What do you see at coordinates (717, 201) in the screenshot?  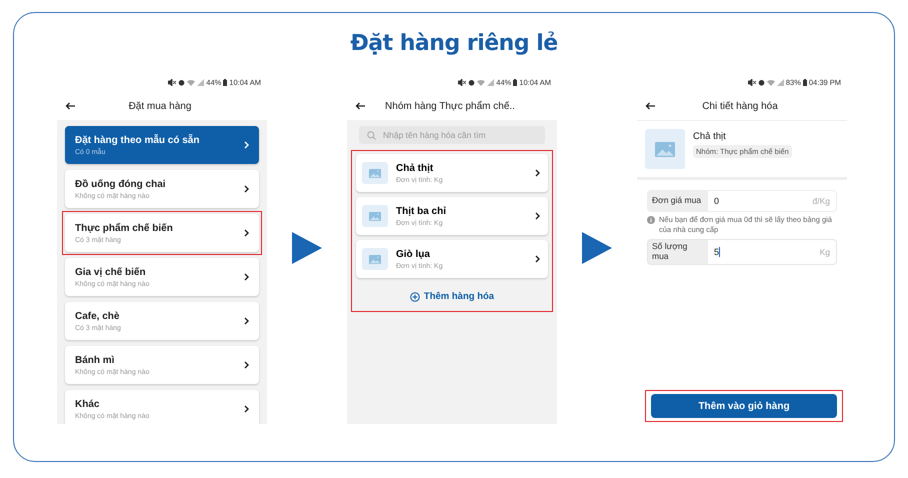 I see `field-value: 0` at bounding box center [717, 201].